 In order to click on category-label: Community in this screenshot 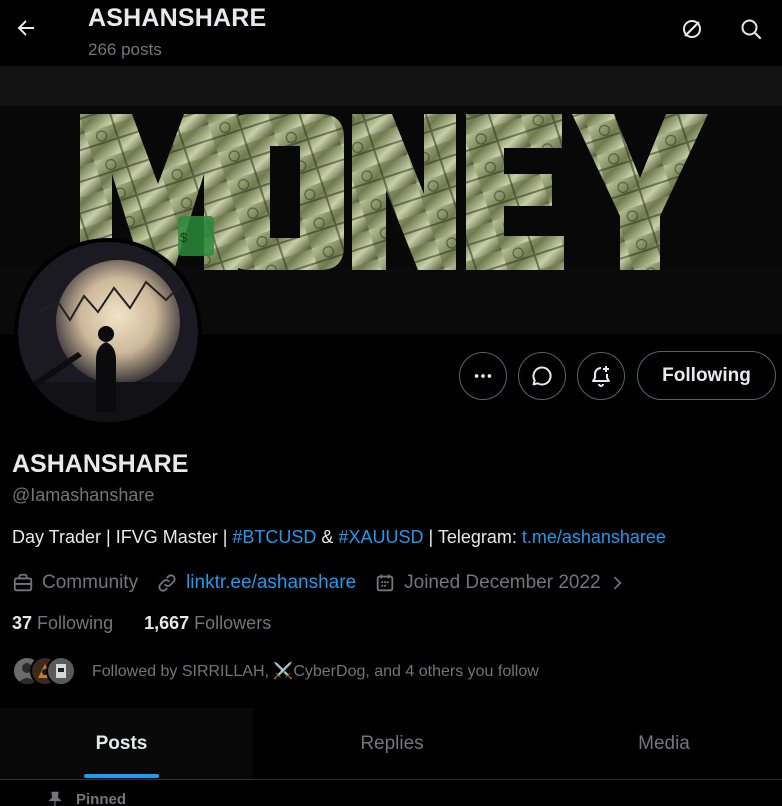, I will do `click(90, 582)`.